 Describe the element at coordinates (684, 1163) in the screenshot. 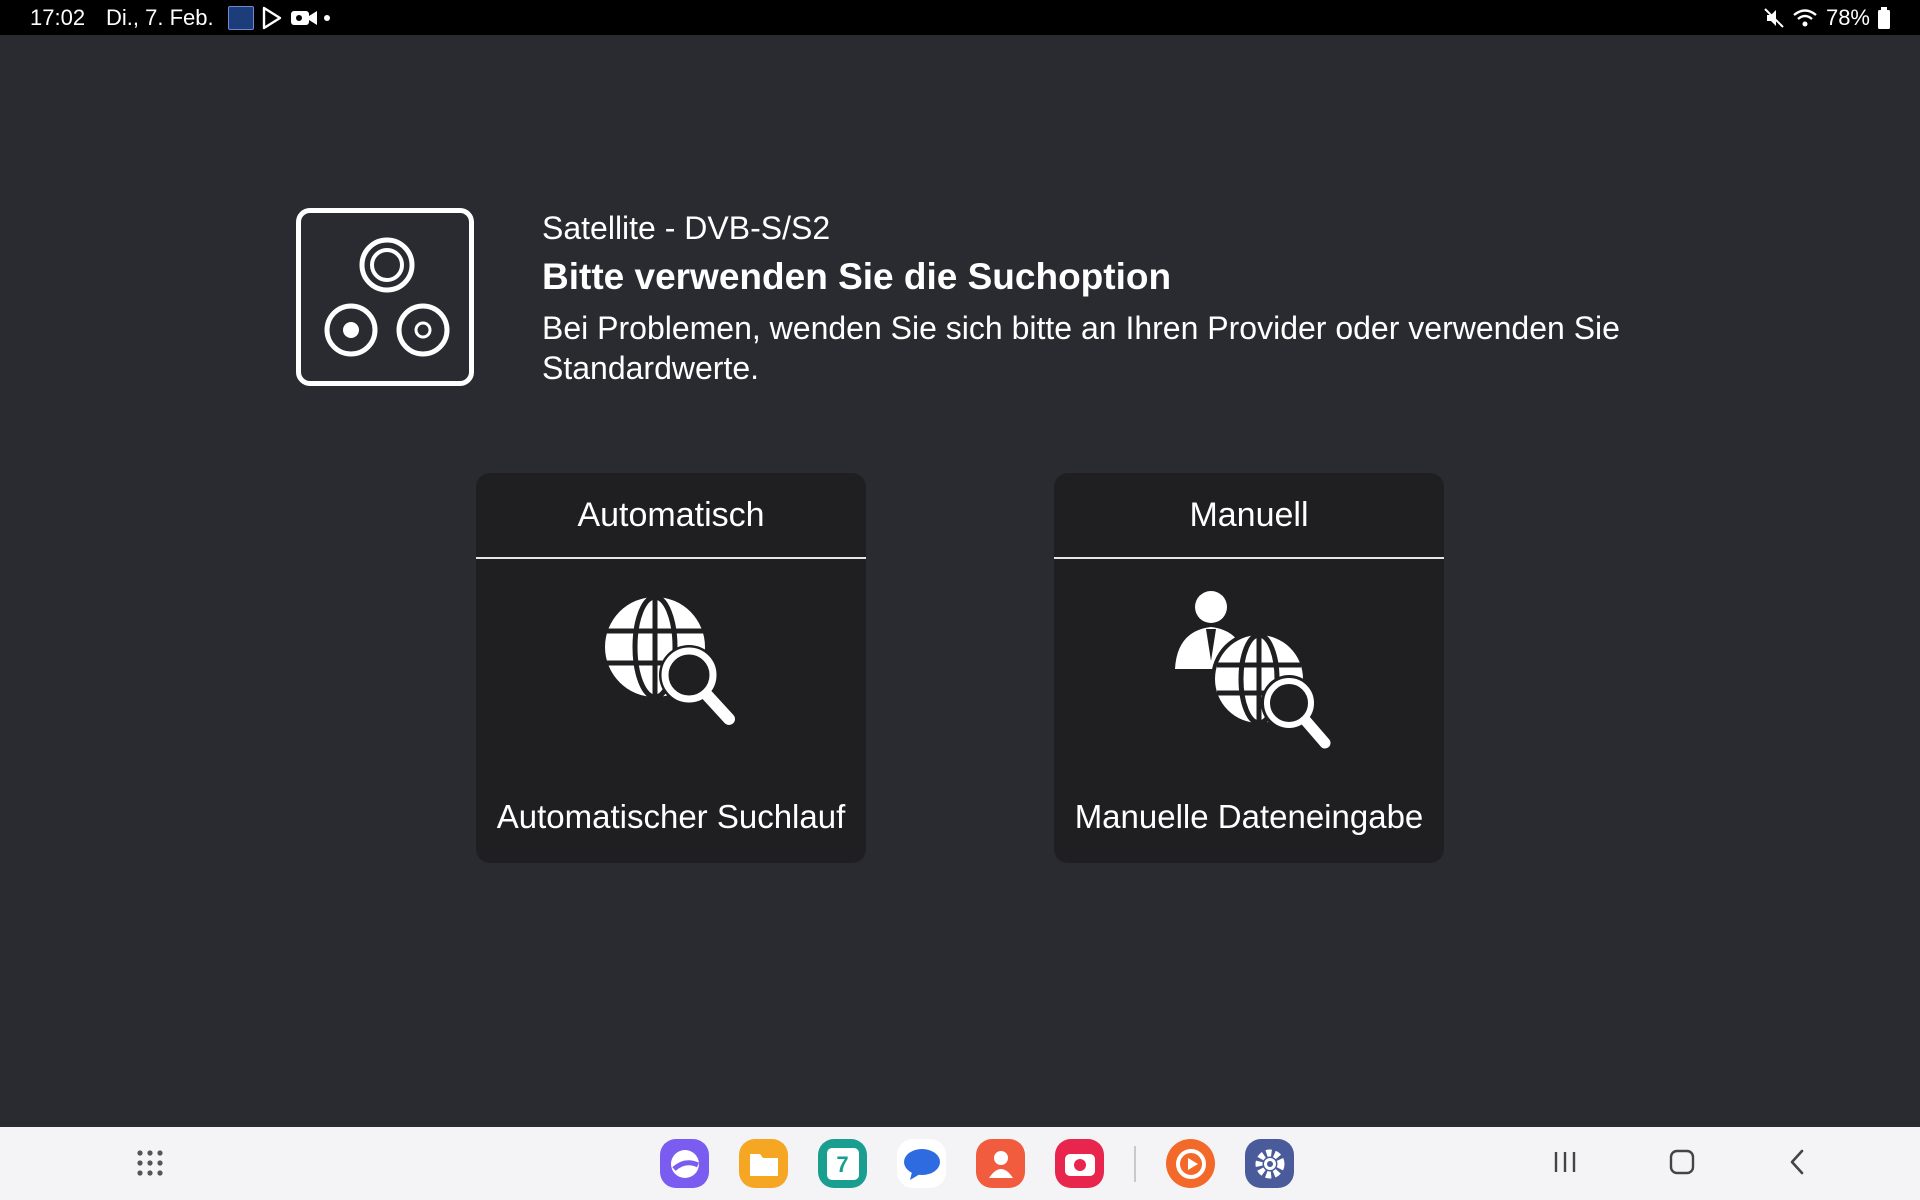

I see `internet-app-icon` at that location.